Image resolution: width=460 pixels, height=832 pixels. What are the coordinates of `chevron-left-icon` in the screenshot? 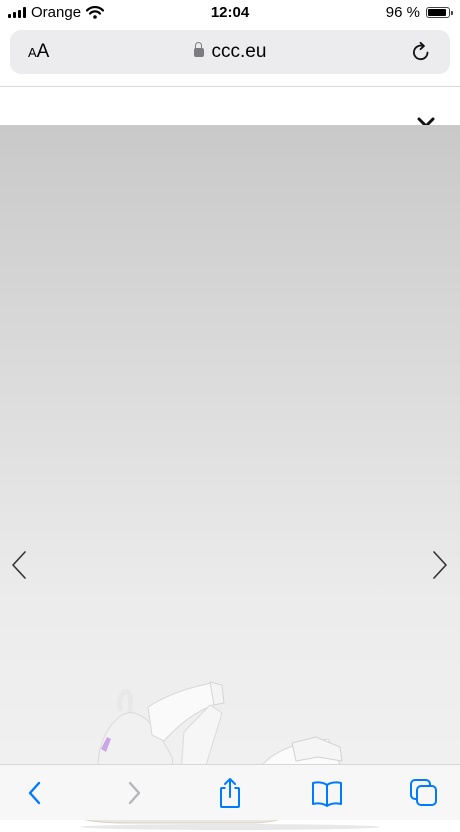 It's located at (19, 565).